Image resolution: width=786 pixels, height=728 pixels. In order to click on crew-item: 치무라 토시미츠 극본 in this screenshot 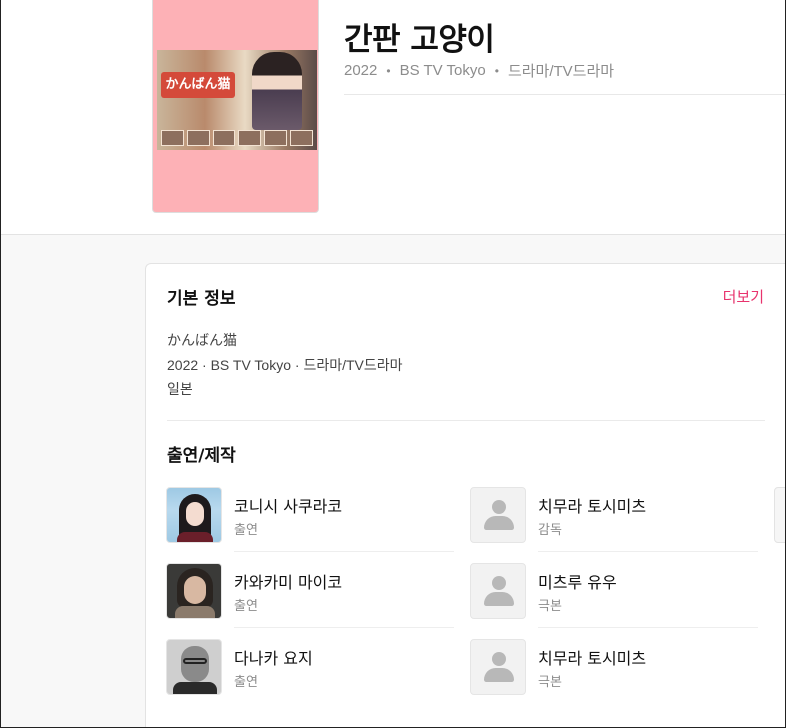, I will do `click(615, 668)`.